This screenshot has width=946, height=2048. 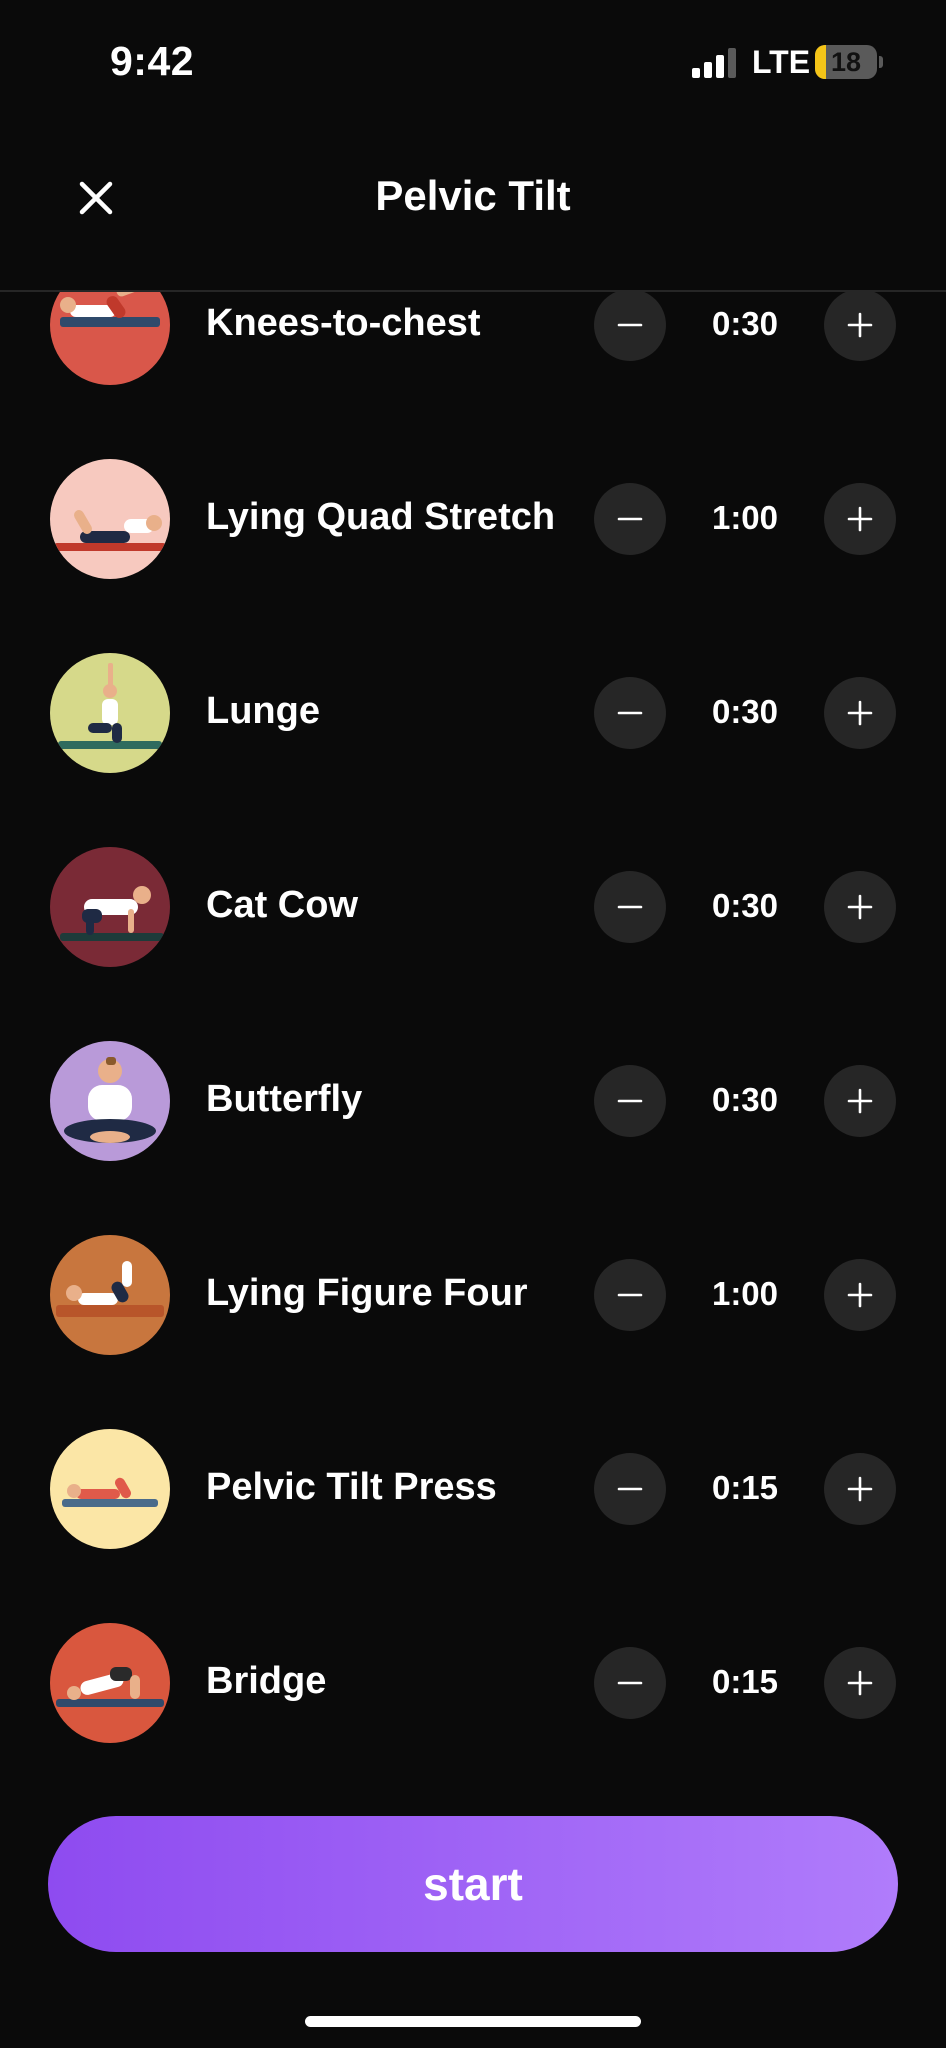 What do you see at coordinates (781, 62) in the screenshot?
I see `network-type: LTE` at bounding box center [781, 62].